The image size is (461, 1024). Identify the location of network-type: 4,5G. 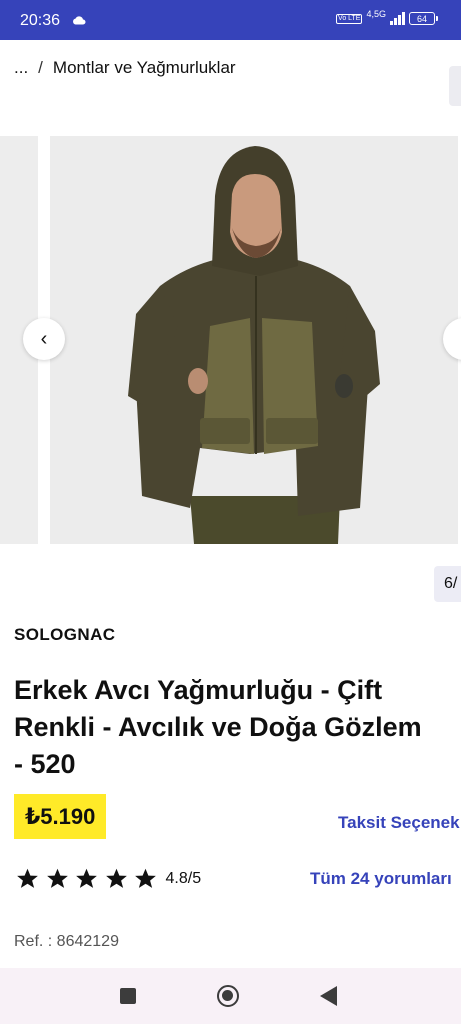
(376, 14).